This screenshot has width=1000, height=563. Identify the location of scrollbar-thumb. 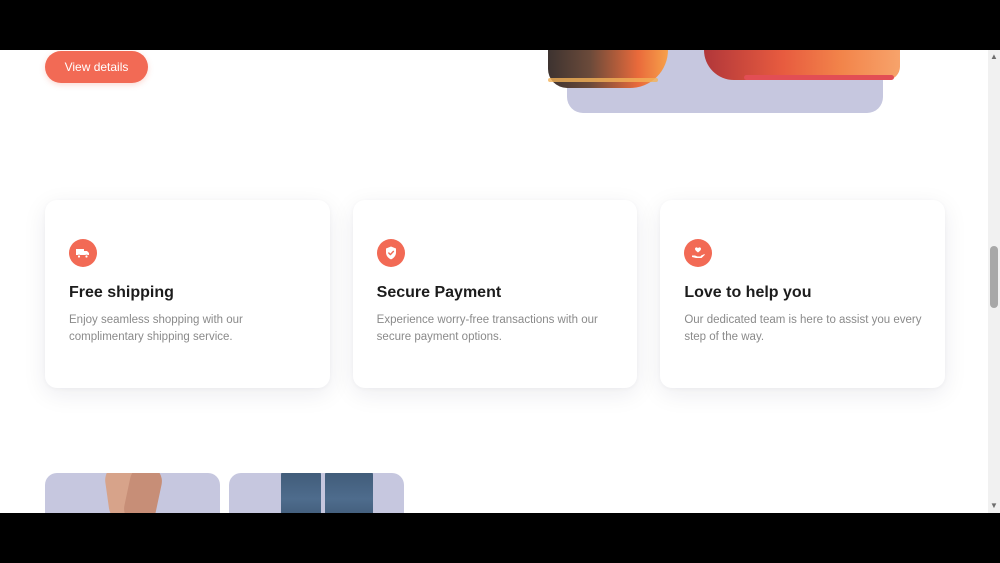
(994, 277).